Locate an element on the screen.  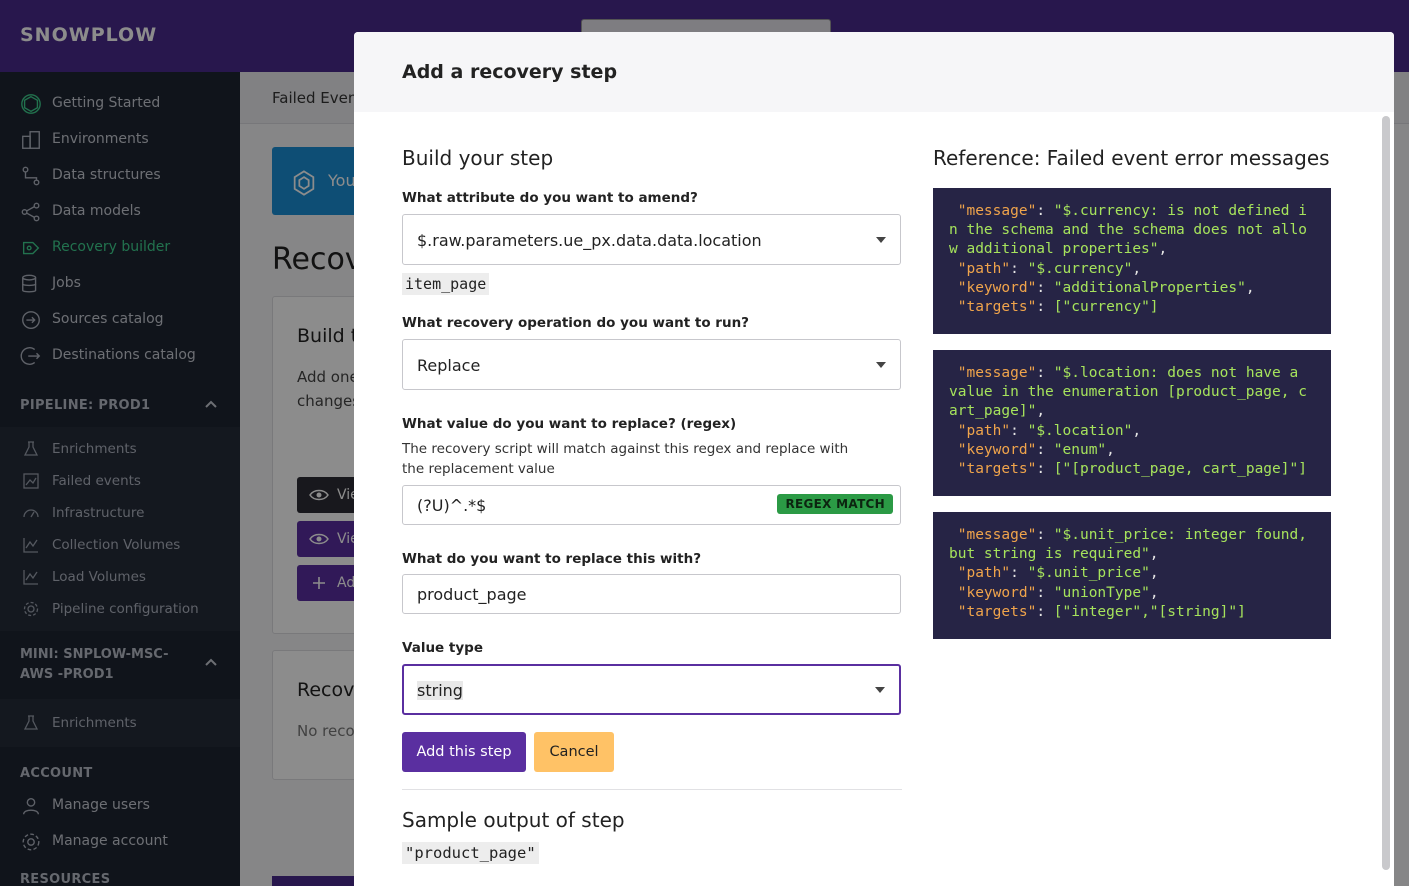
modal-scrollbar is located at coordinates (1386, 493).